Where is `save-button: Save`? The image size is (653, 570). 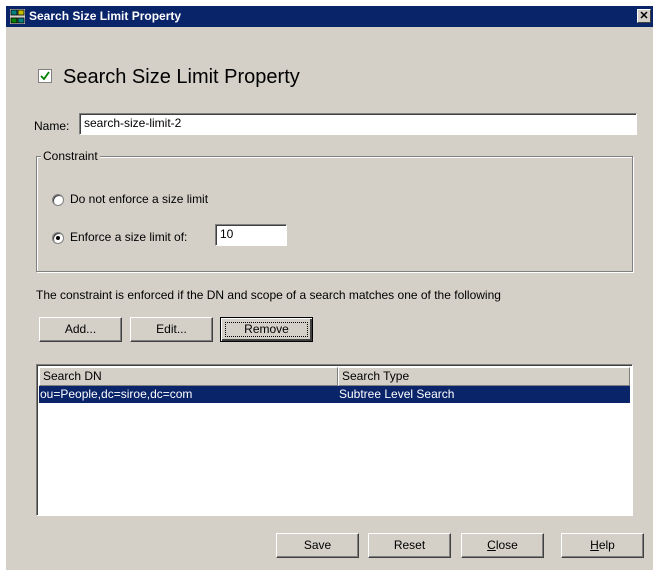
save-button: Save is located at coordinates (317, 545).